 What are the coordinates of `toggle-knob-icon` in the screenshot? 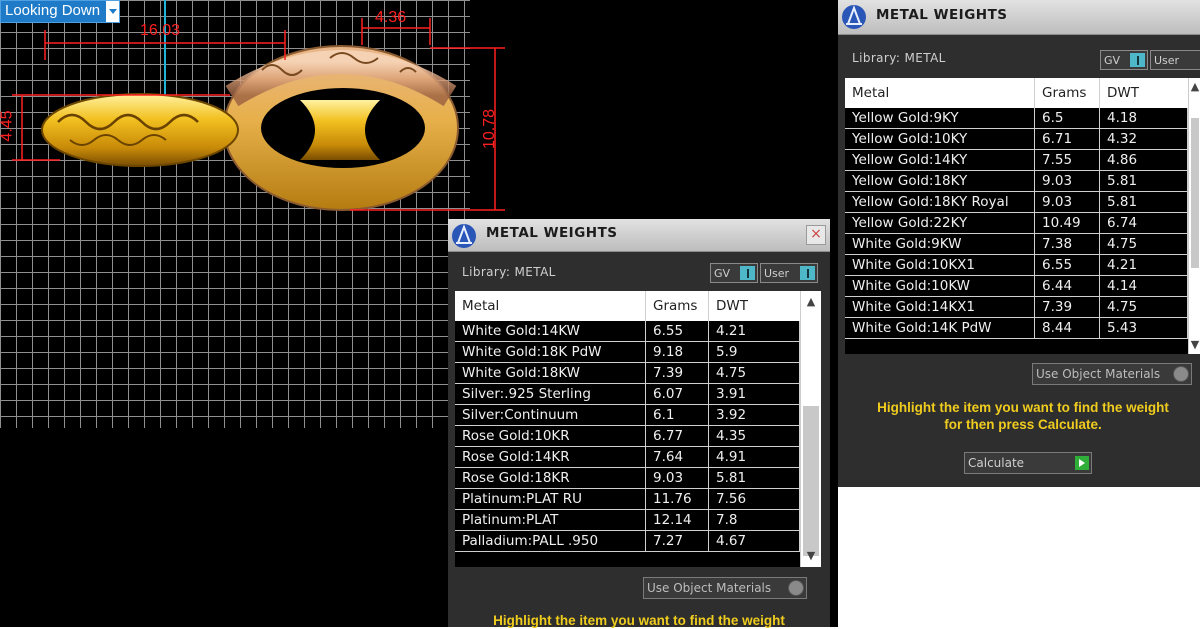 It's located at (807, 273).